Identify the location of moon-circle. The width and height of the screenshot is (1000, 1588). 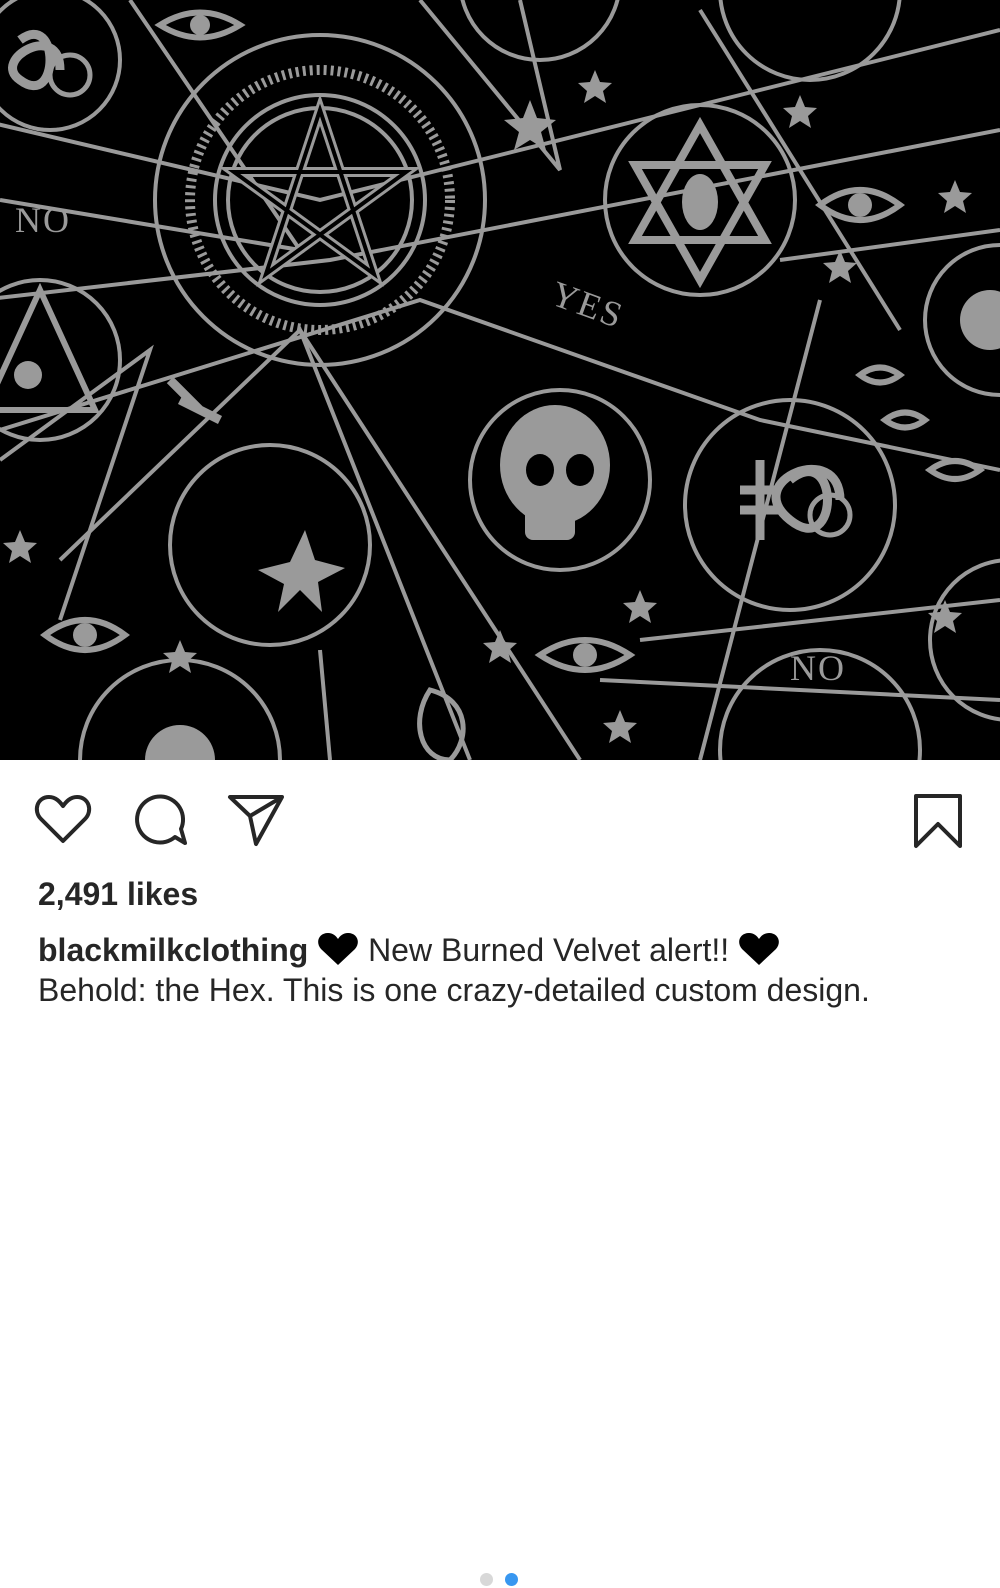
(270, 545).